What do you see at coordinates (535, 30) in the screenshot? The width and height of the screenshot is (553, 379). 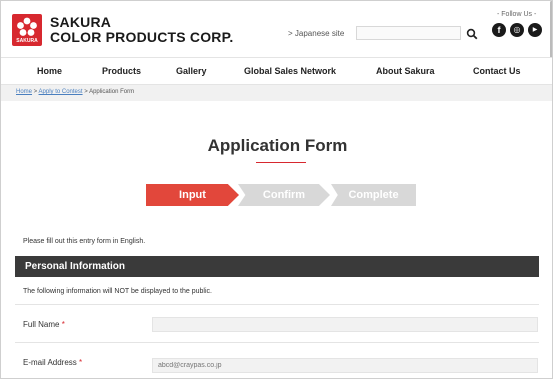 I see `youtube-icon: ▶` at bounding box center [535, 30].